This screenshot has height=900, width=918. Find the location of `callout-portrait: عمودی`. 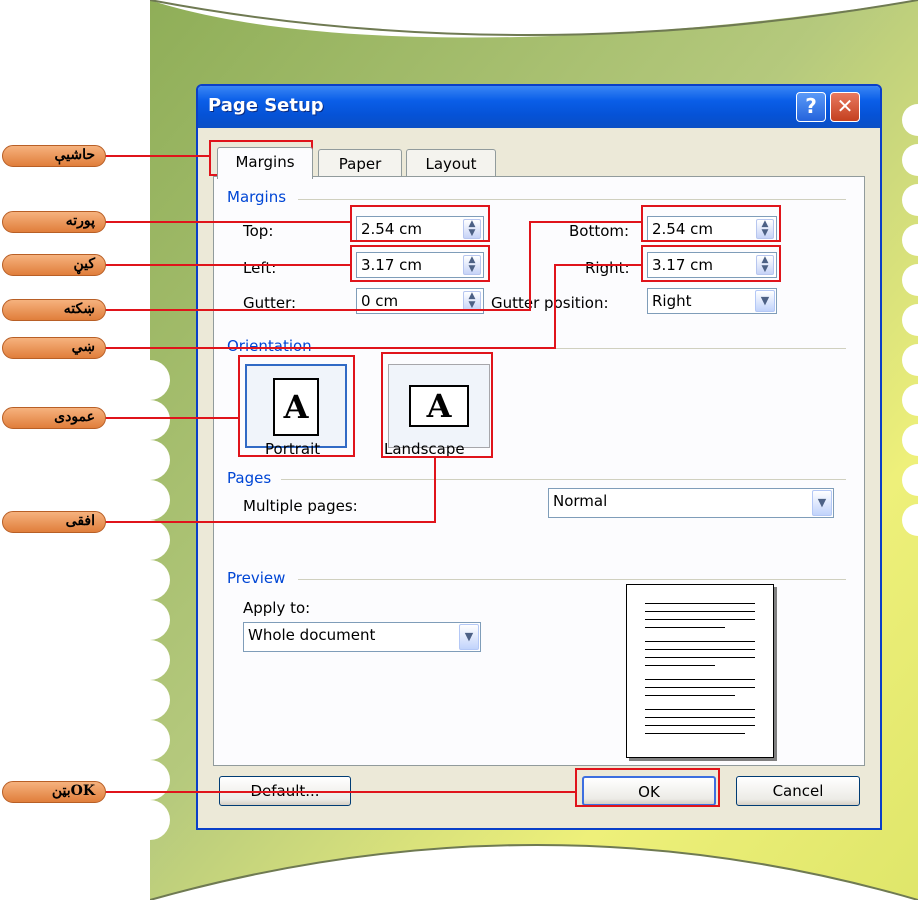

callout-portrait: عمودی is located at coordinates (54, 418).